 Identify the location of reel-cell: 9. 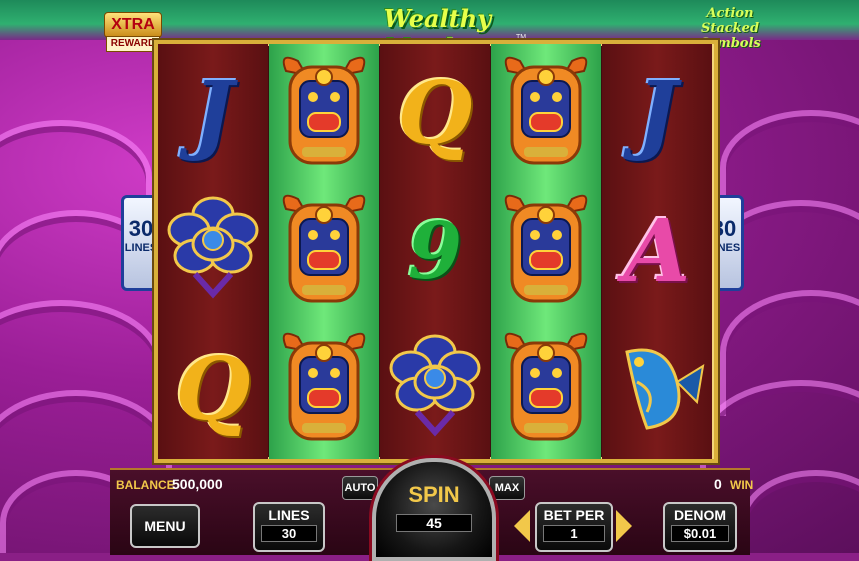
(435, 251).